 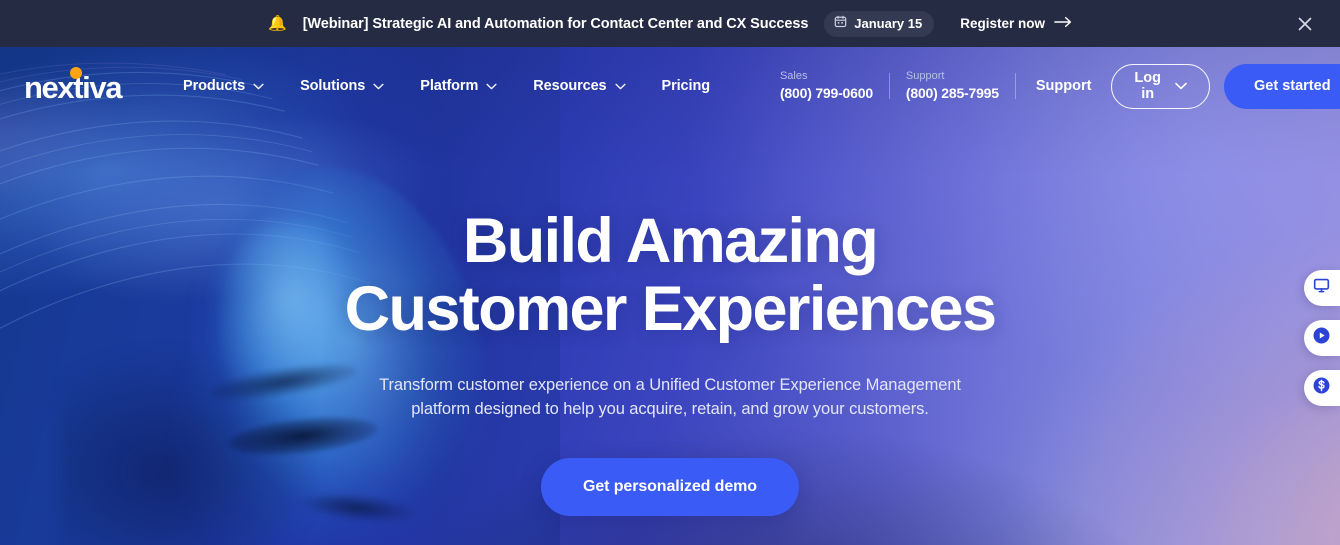 I want to click on float-tab-demo, so click(x=1322, y=288).